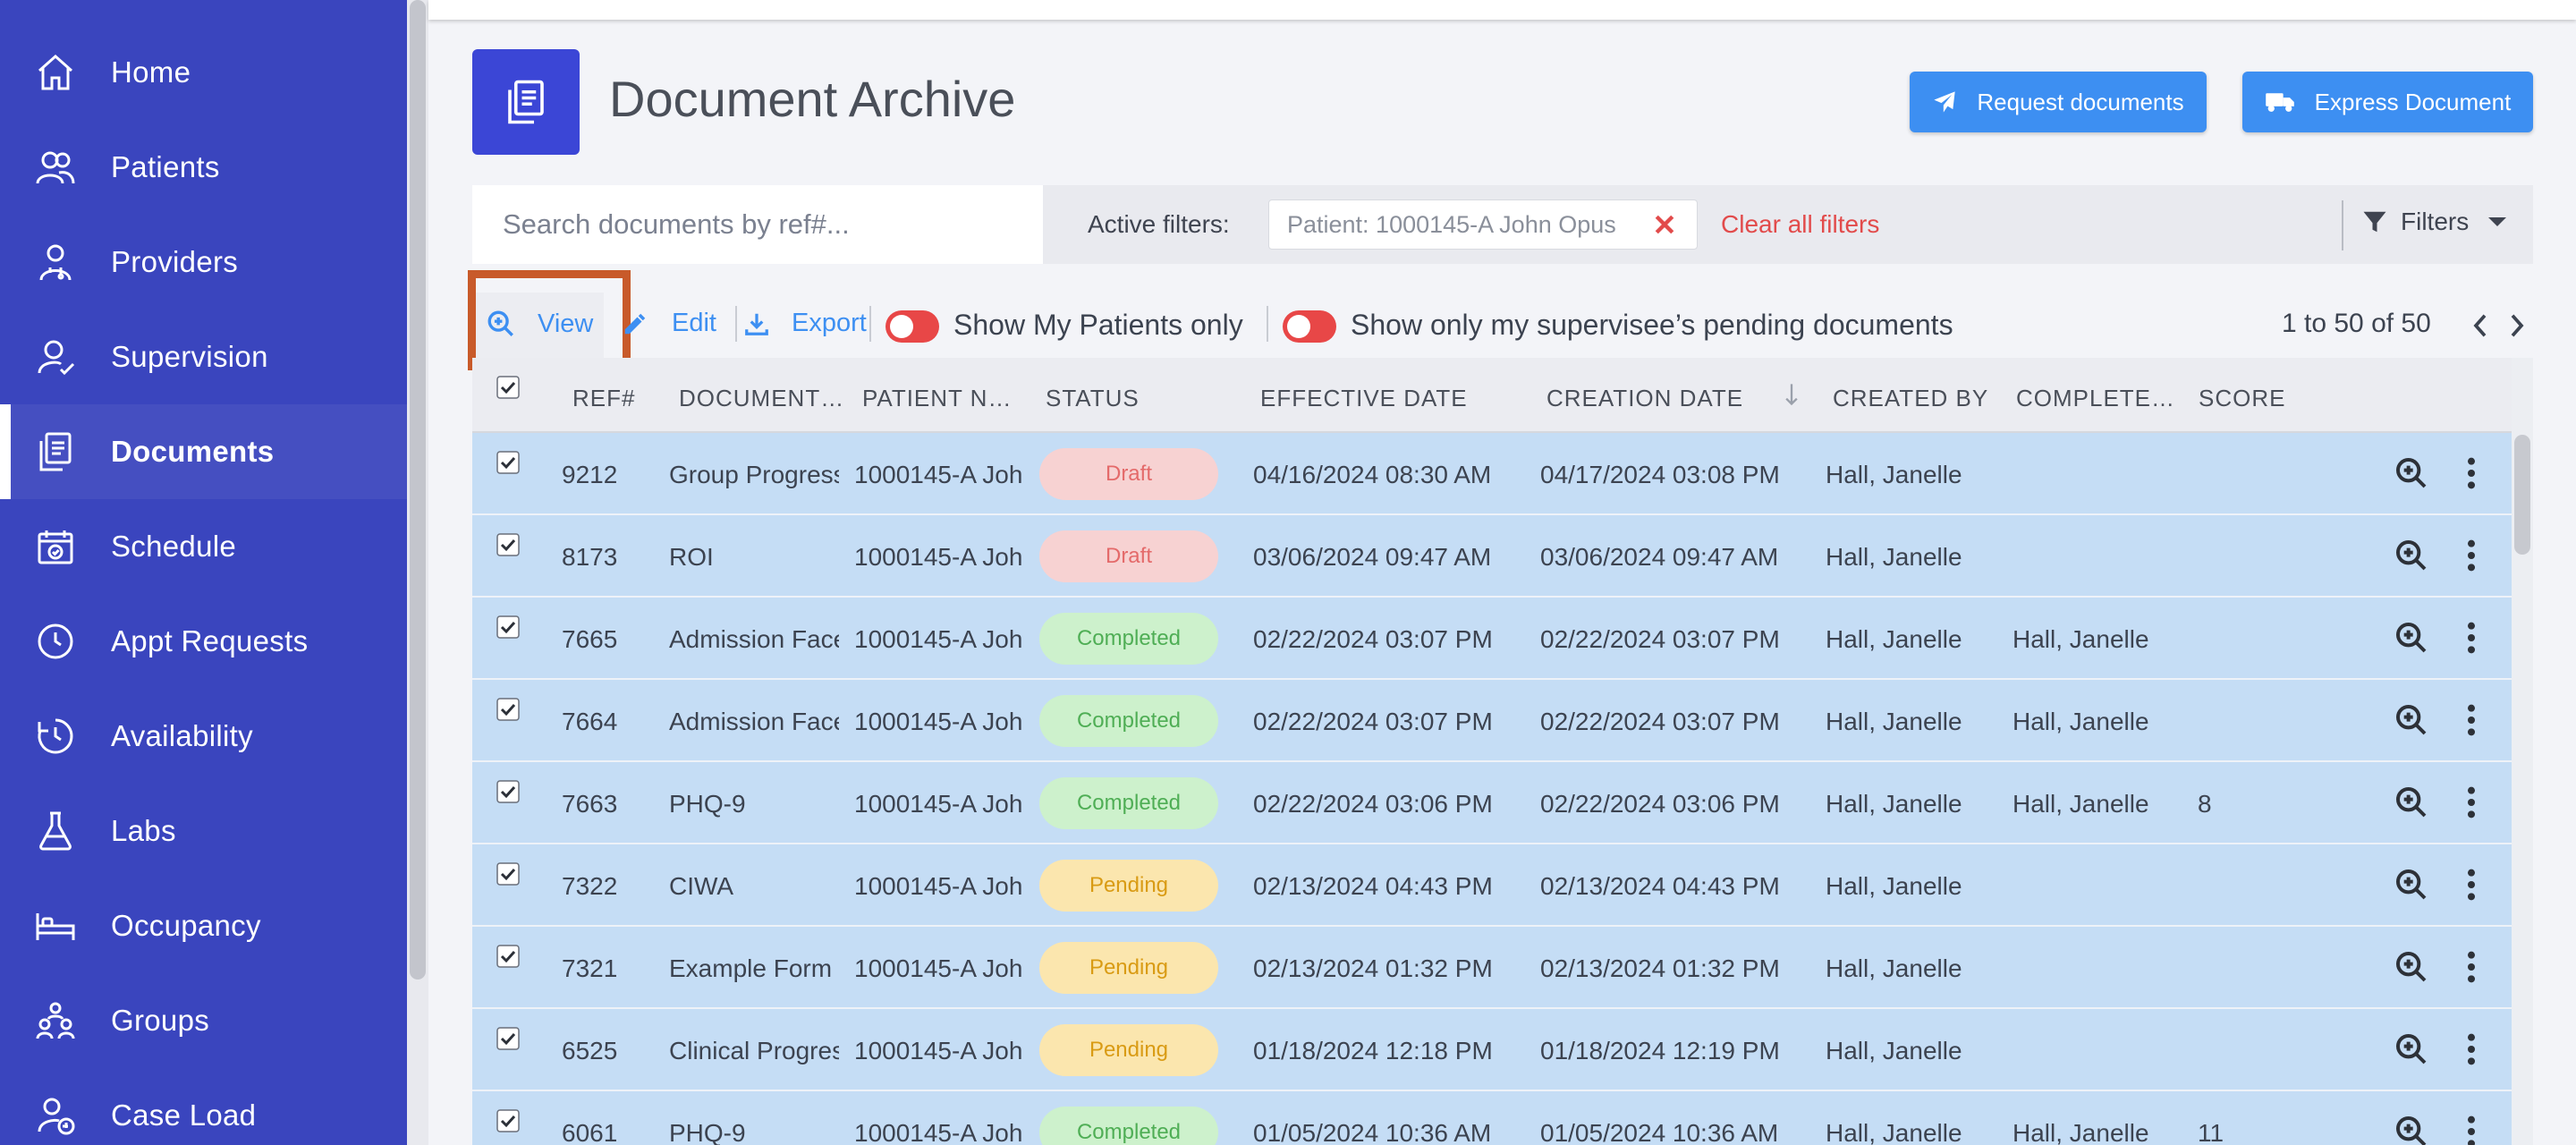  I want to click on cell-ref: 7663, so click(590, 804).